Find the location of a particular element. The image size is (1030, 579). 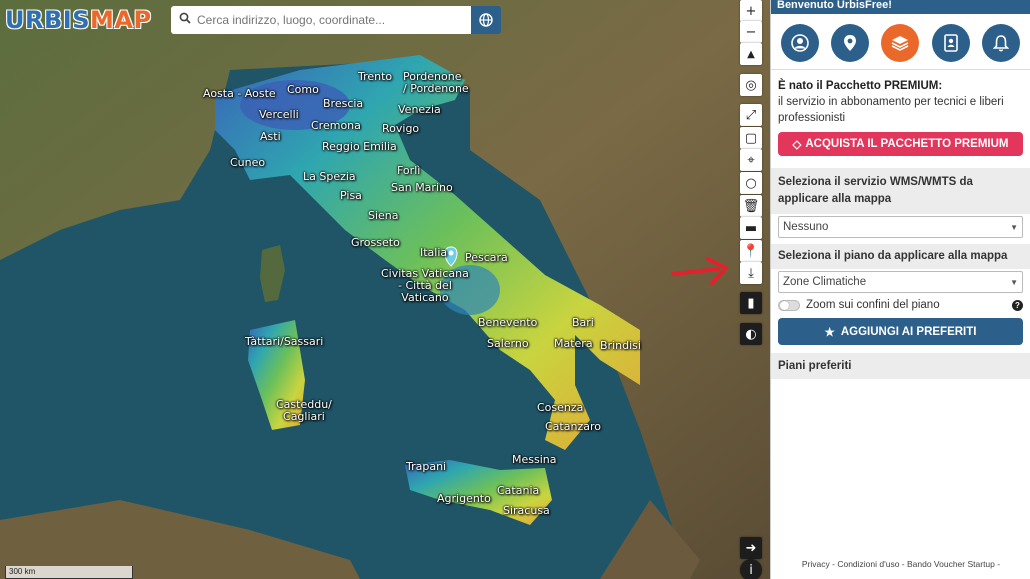

city-label: Messina is located at coordinates (534, 459).